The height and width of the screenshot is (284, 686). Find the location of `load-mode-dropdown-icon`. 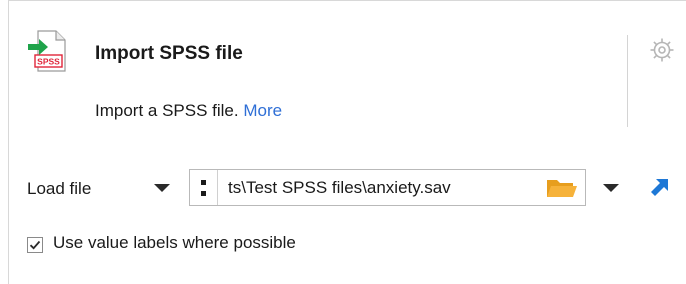

load-mode-dropdown-icon is located at coordinates (162, 188).